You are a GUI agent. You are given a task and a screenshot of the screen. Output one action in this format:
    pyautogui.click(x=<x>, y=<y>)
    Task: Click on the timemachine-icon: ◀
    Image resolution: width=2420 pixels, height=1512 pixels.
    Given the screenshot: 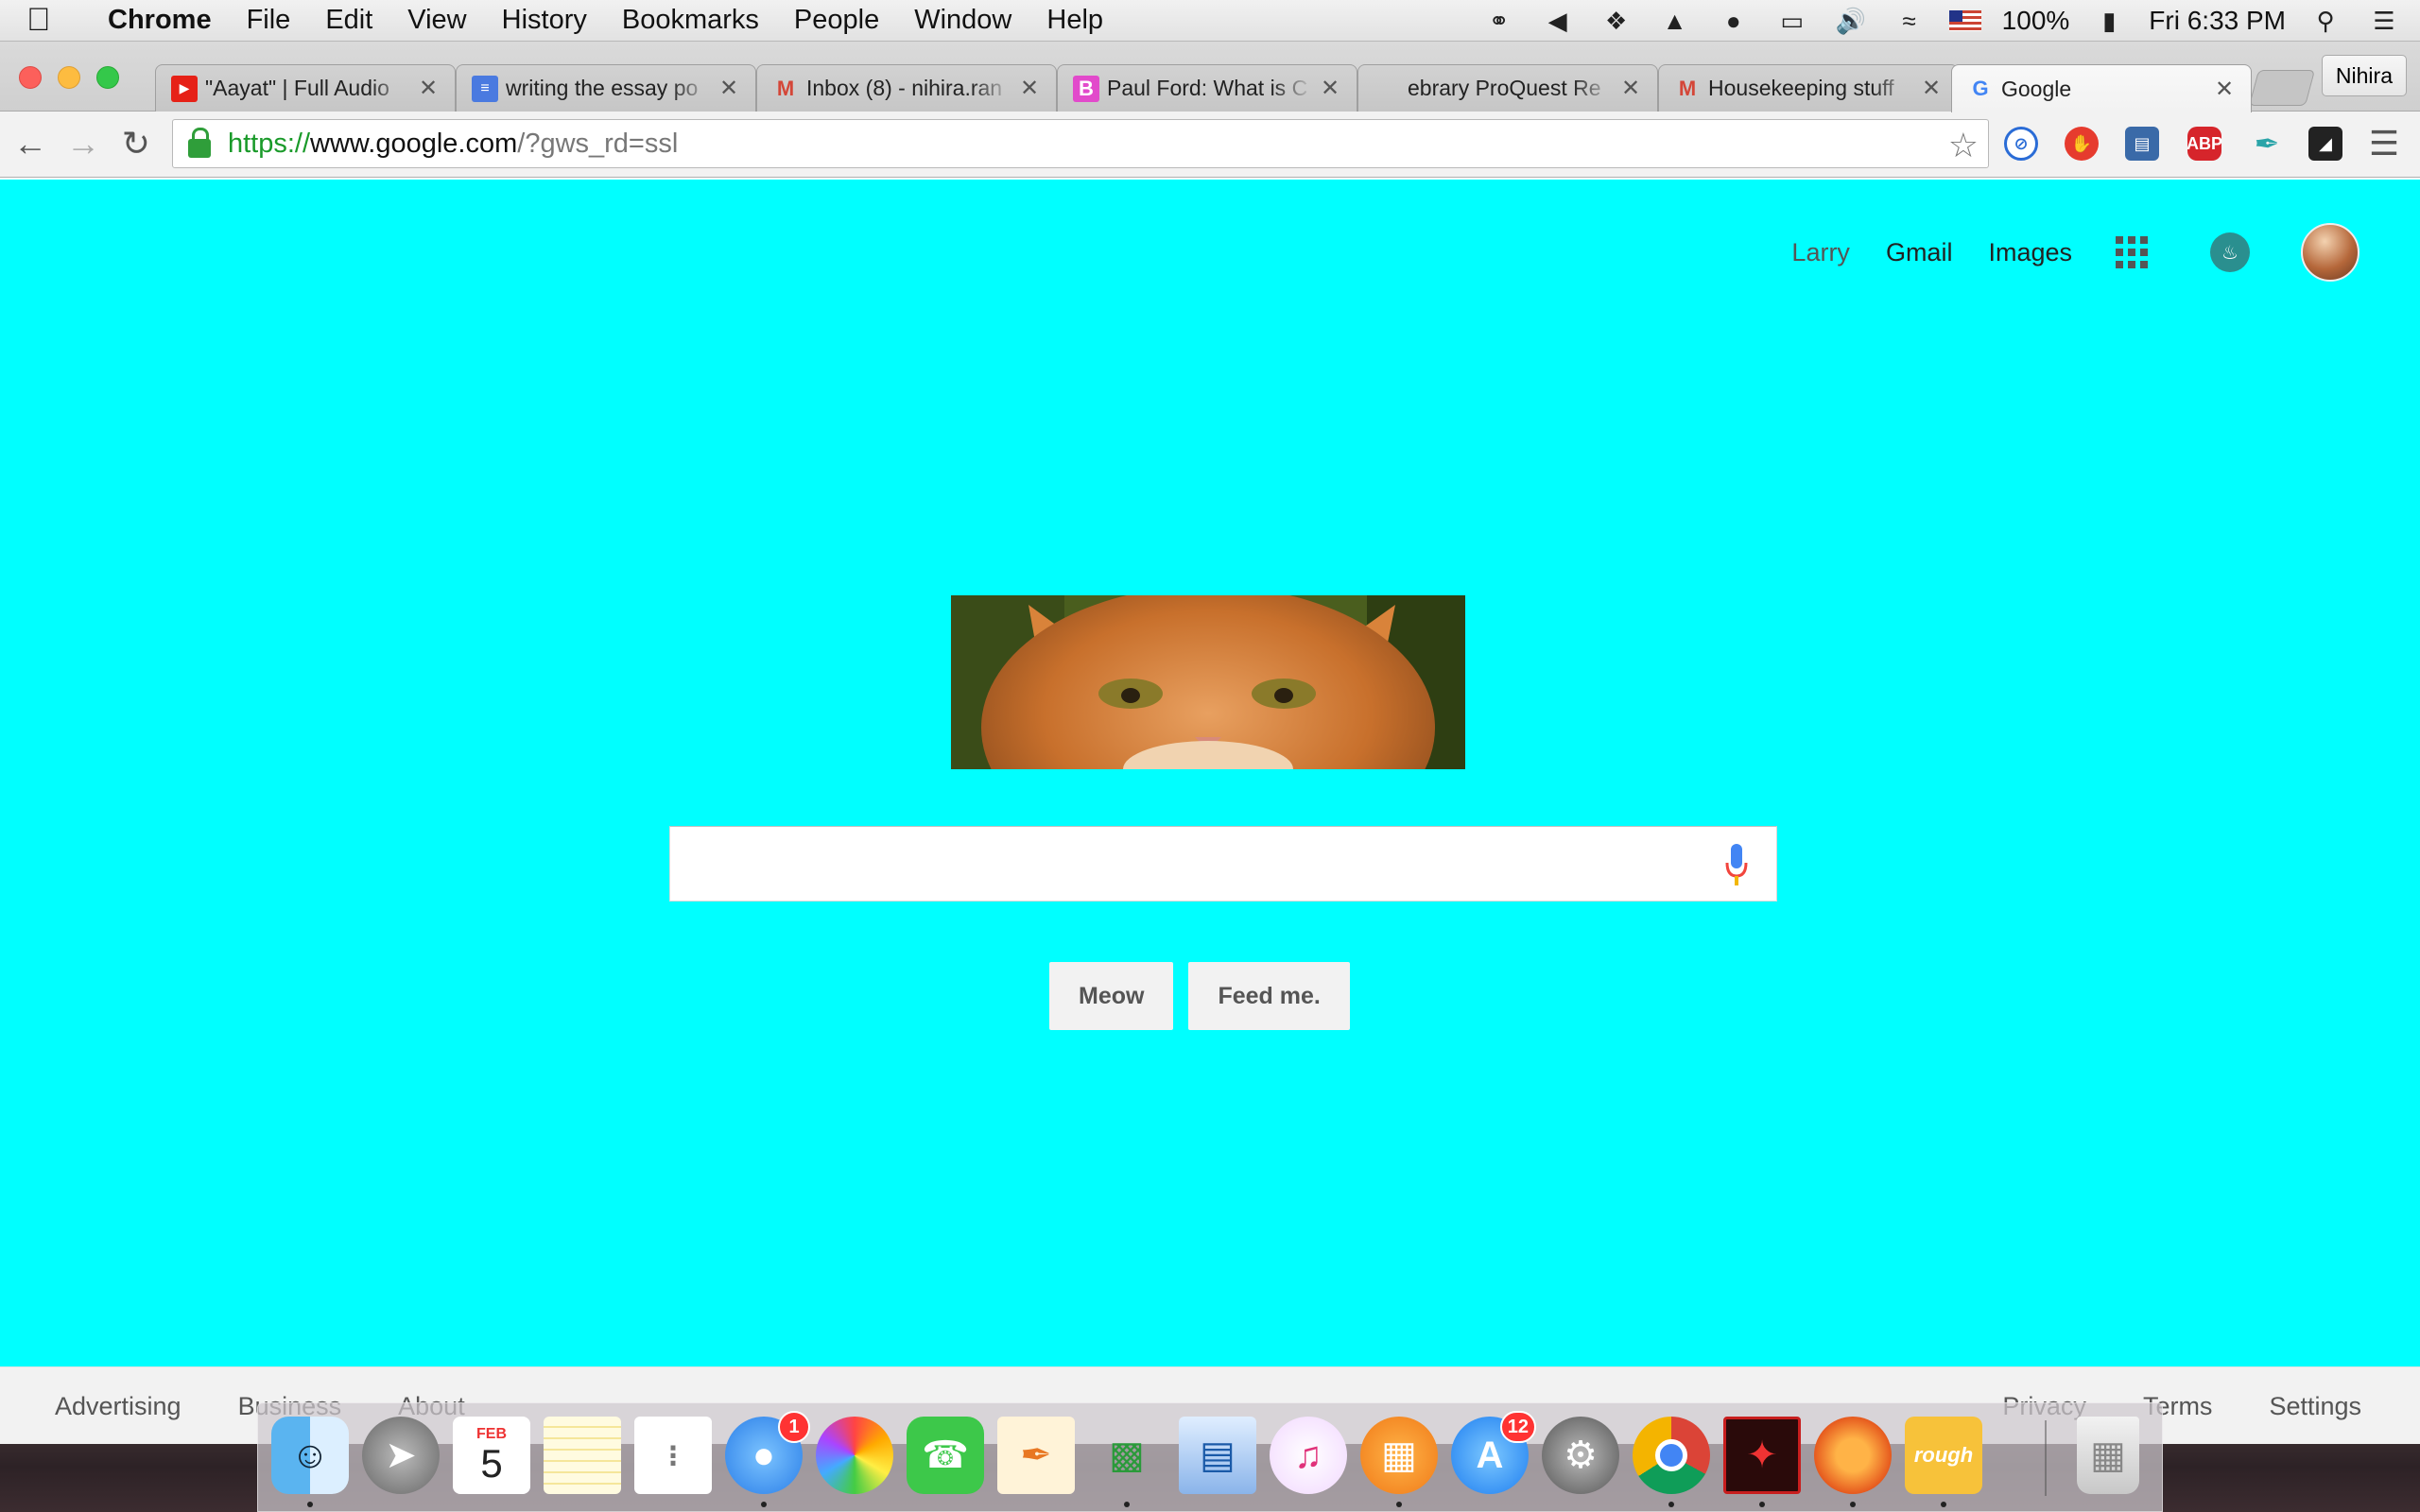 What is the action you would take?
    pyautogui.click(x=1558, y=21)
    